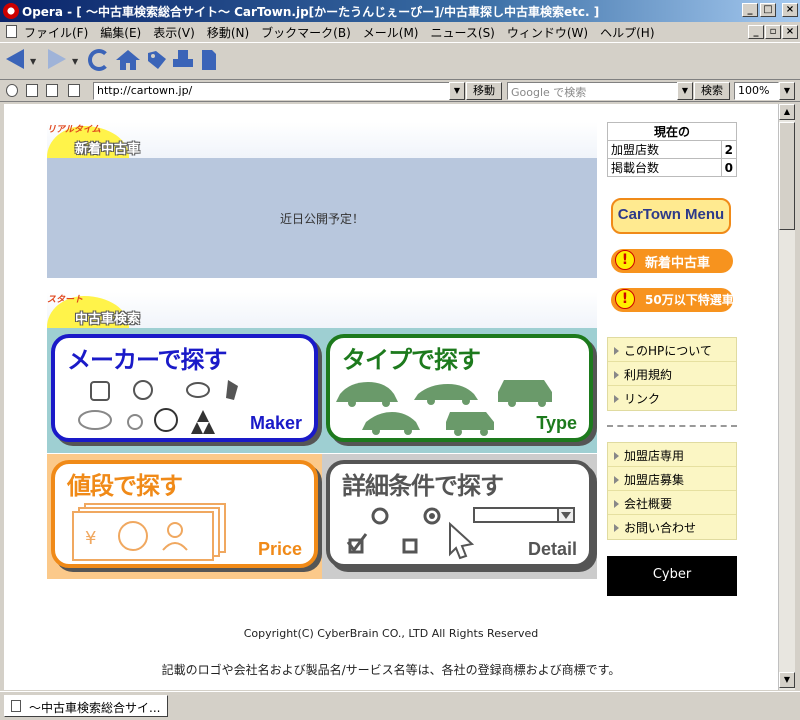  I want to click on search-button: 検索, so click(712, 91).